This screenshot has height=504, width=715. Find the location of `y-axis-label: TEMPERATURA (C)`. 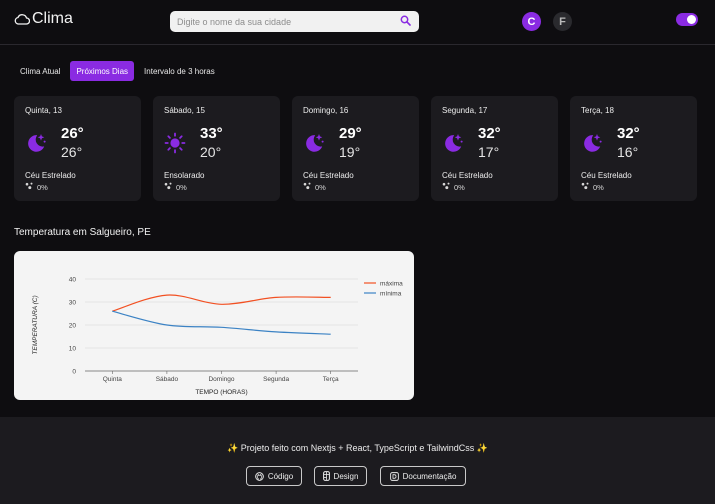

y-axis-label: TEMPERATURA (C) is located at coordinates (35, 324).